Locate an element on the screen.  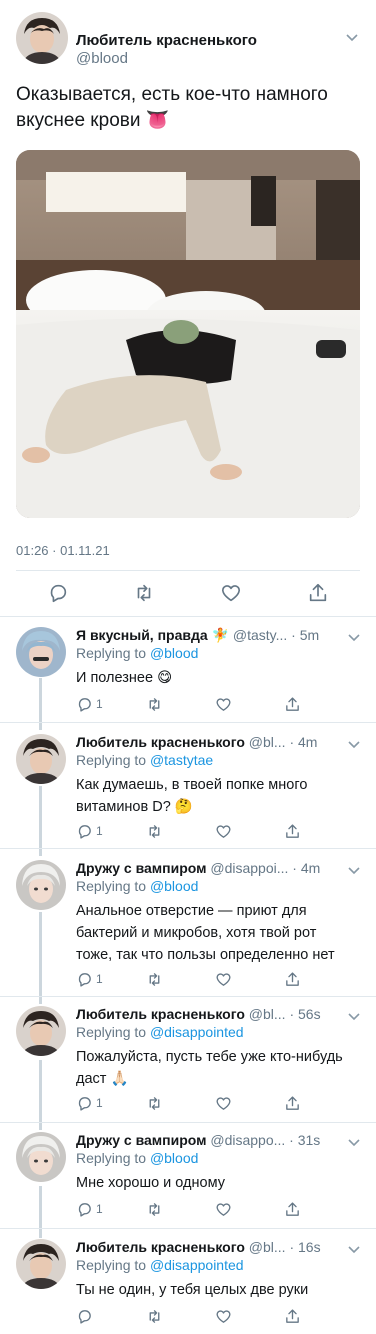
replying-to-handle: @tastytae is located at coordinates (181, 760).